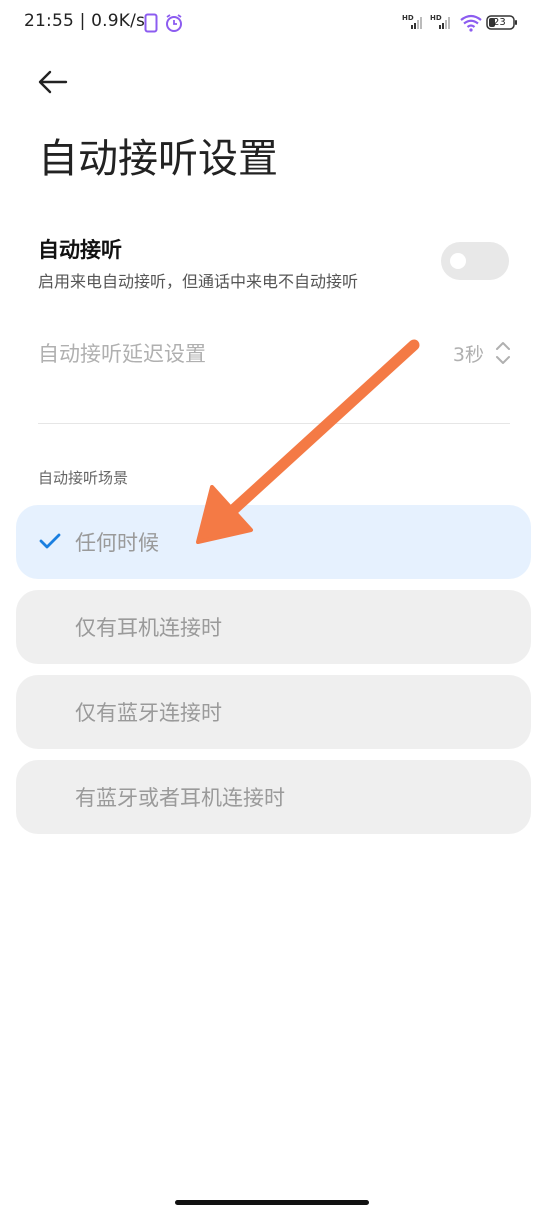  What do you see at coordinates (273, 542) in the screenshot?
I see `scenario-option-anytime: 任何时候` at bounding box center [273, 542].